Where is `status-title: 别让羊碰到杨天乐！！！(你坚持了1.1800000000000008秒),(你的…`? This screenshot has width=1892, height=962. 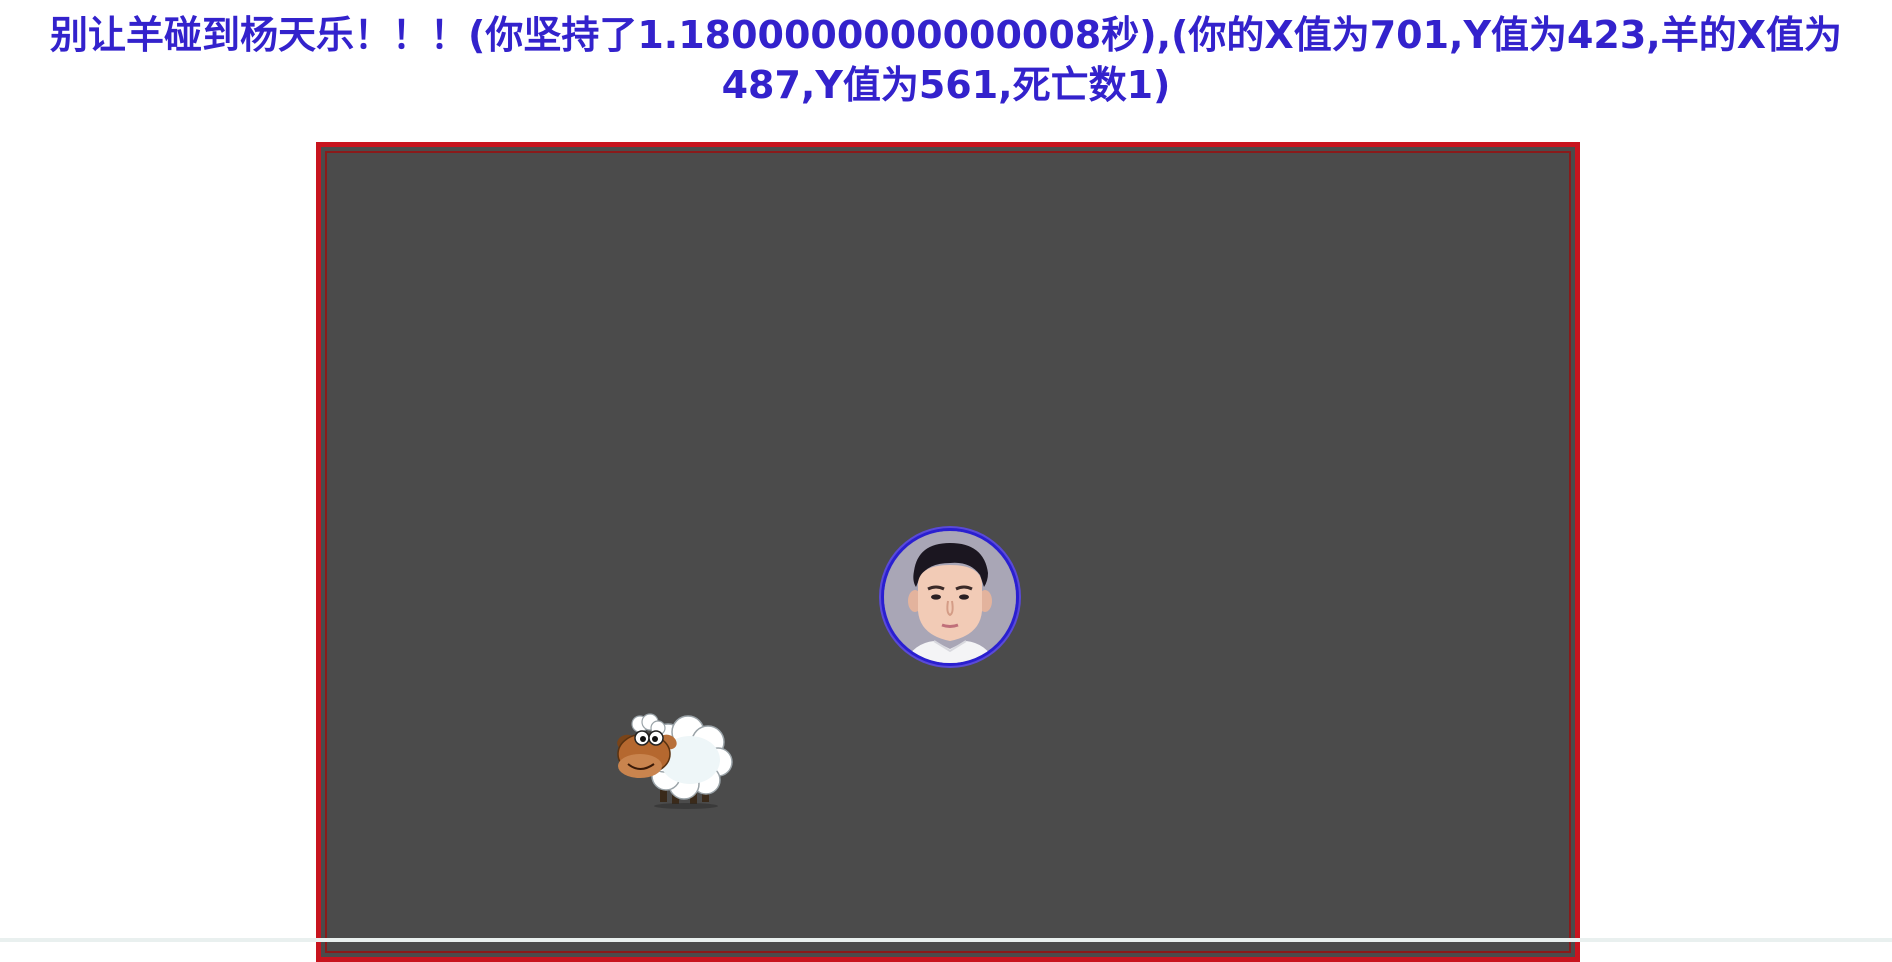
status-title: 别让羊碰到杨天乐！！！(你坚持了1.1800000000000008秒),(你的… is located at coordinates (946, 60).